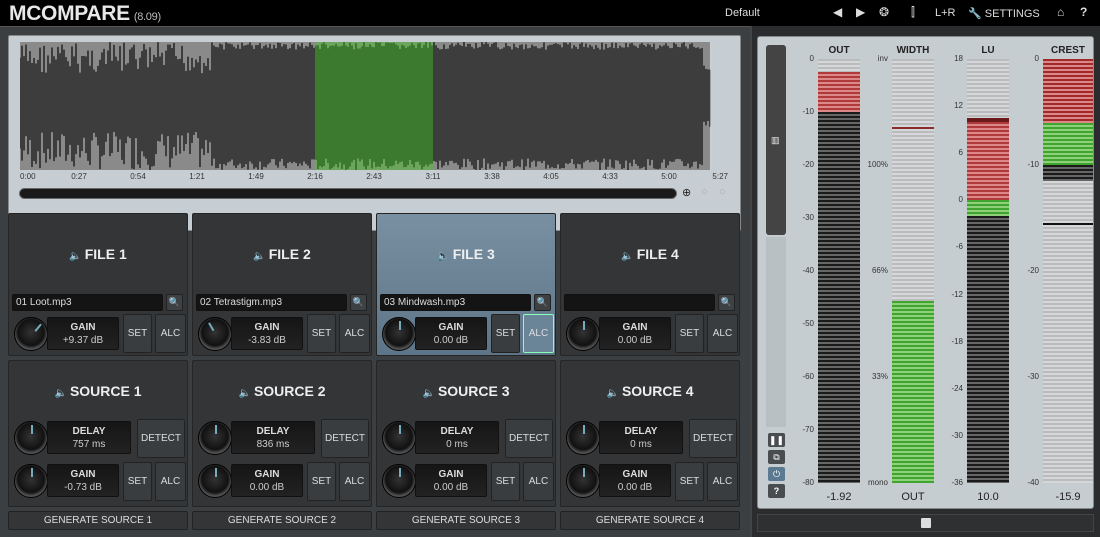 The image size is (1100, 537). Describe the element at coordinates (808, 323) in the screenshot. I see `meter-scale-label: -50` at that location.